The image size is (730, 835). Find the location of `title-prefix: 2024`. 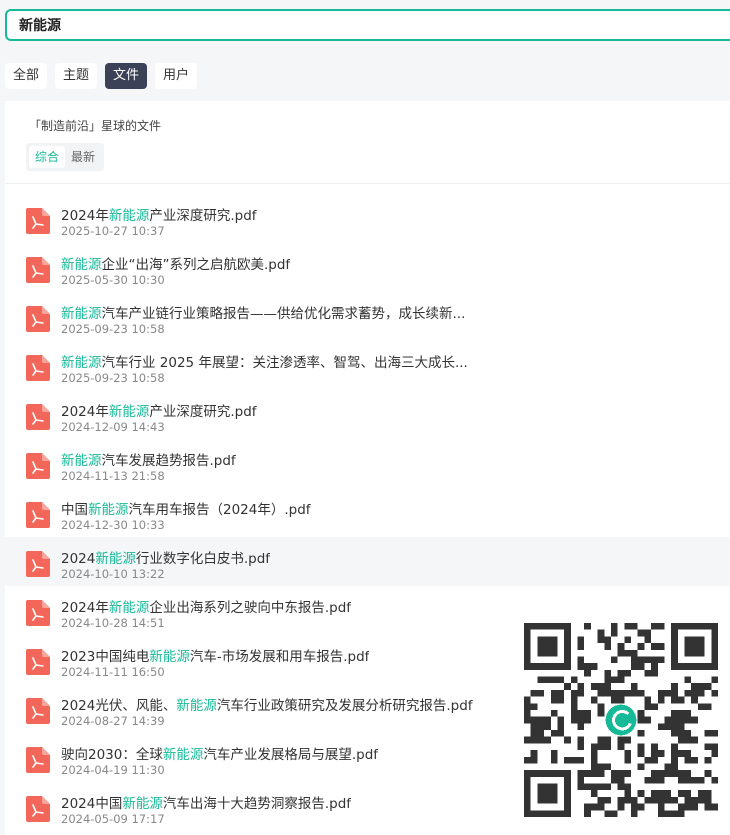

title-prefix: 2024 is located at coordinates (78, 559).